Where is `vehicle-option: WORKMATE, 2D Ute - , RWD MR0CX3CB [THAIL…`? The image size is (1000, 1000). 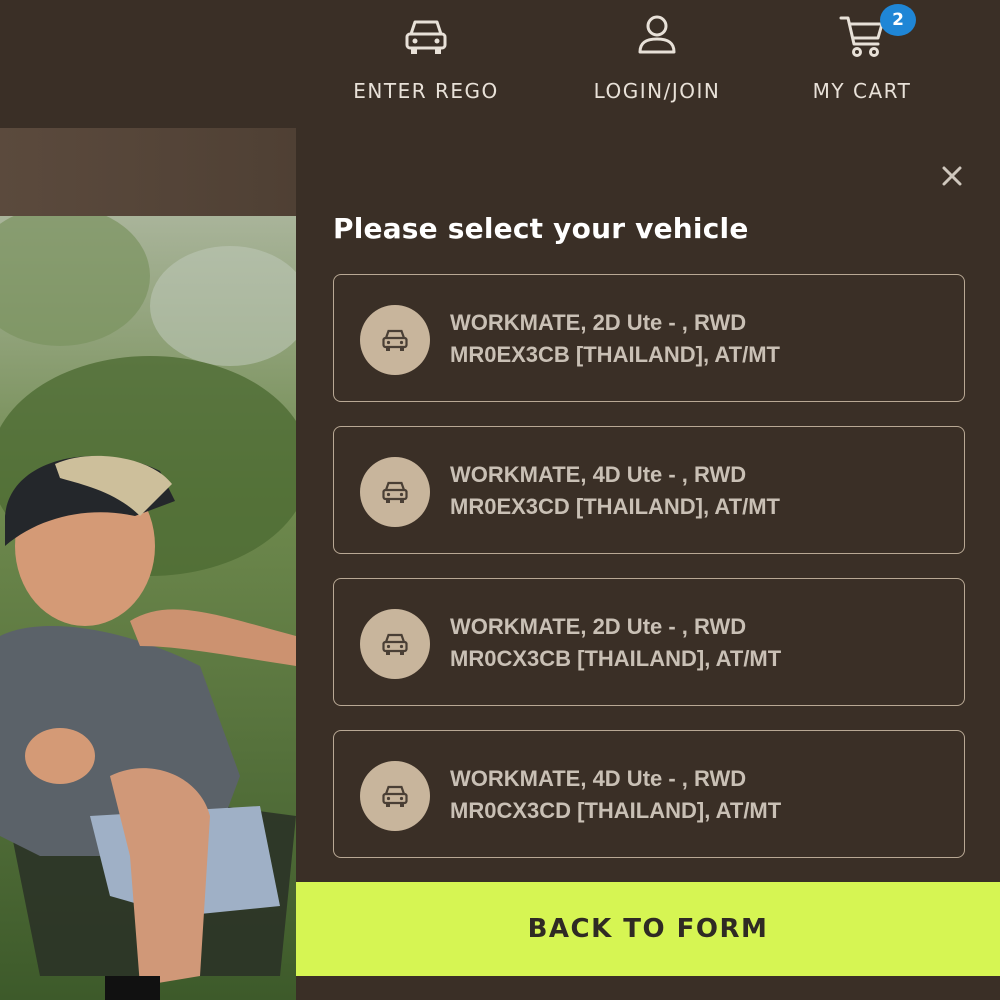 vehicle-option: WORKMATE, 2D Ute - , RWD MR0CX3CB [THAIL… is located at coordinates (649, 642).